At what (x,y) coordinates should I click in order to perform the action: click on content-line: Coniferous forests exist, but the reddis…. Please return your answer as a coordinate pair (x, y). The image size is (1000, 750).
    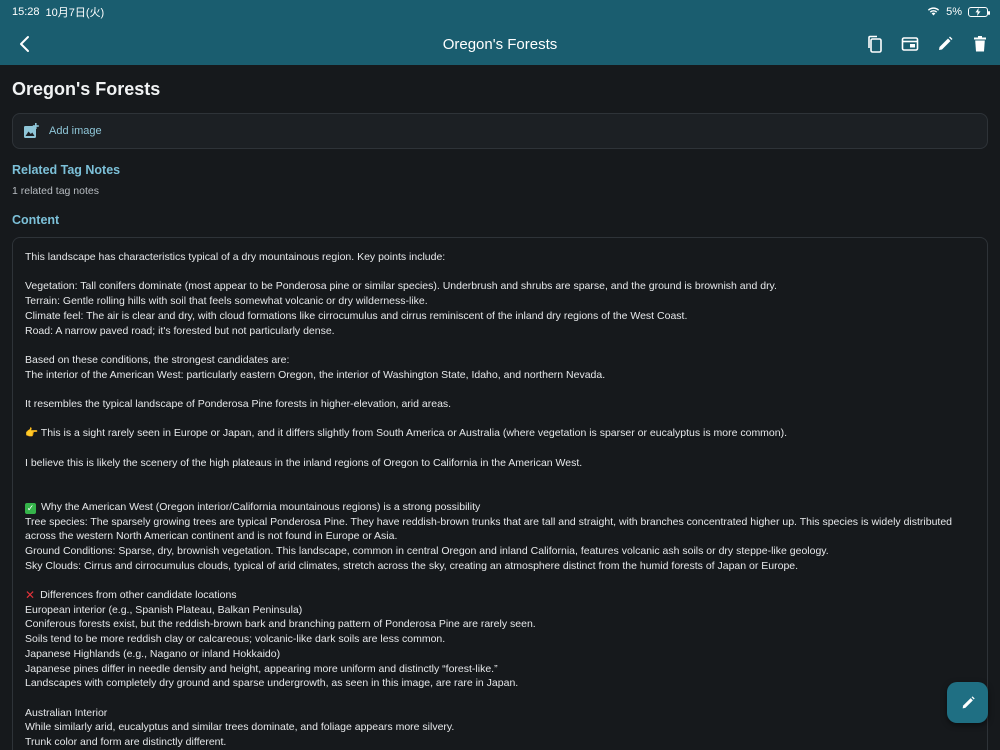
    Looking at the image, I should click on (280, 624).